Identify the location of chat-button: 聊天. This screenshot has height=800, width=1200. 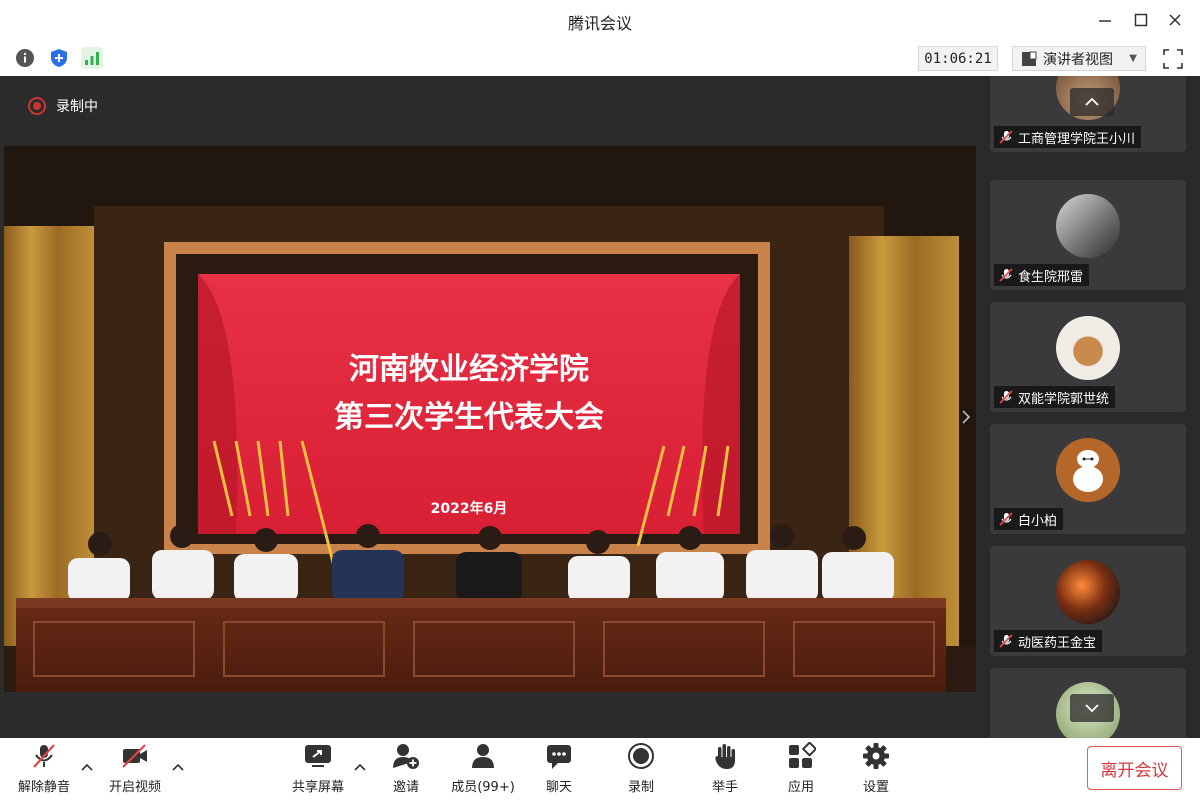
(559, 769).